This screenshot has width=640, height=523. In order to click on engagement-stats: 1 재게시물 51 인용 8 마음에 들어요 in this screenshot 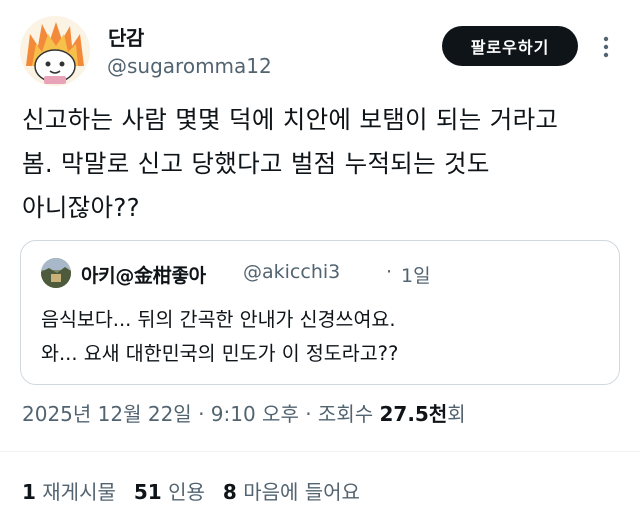, I will do `click(191, 490)`.